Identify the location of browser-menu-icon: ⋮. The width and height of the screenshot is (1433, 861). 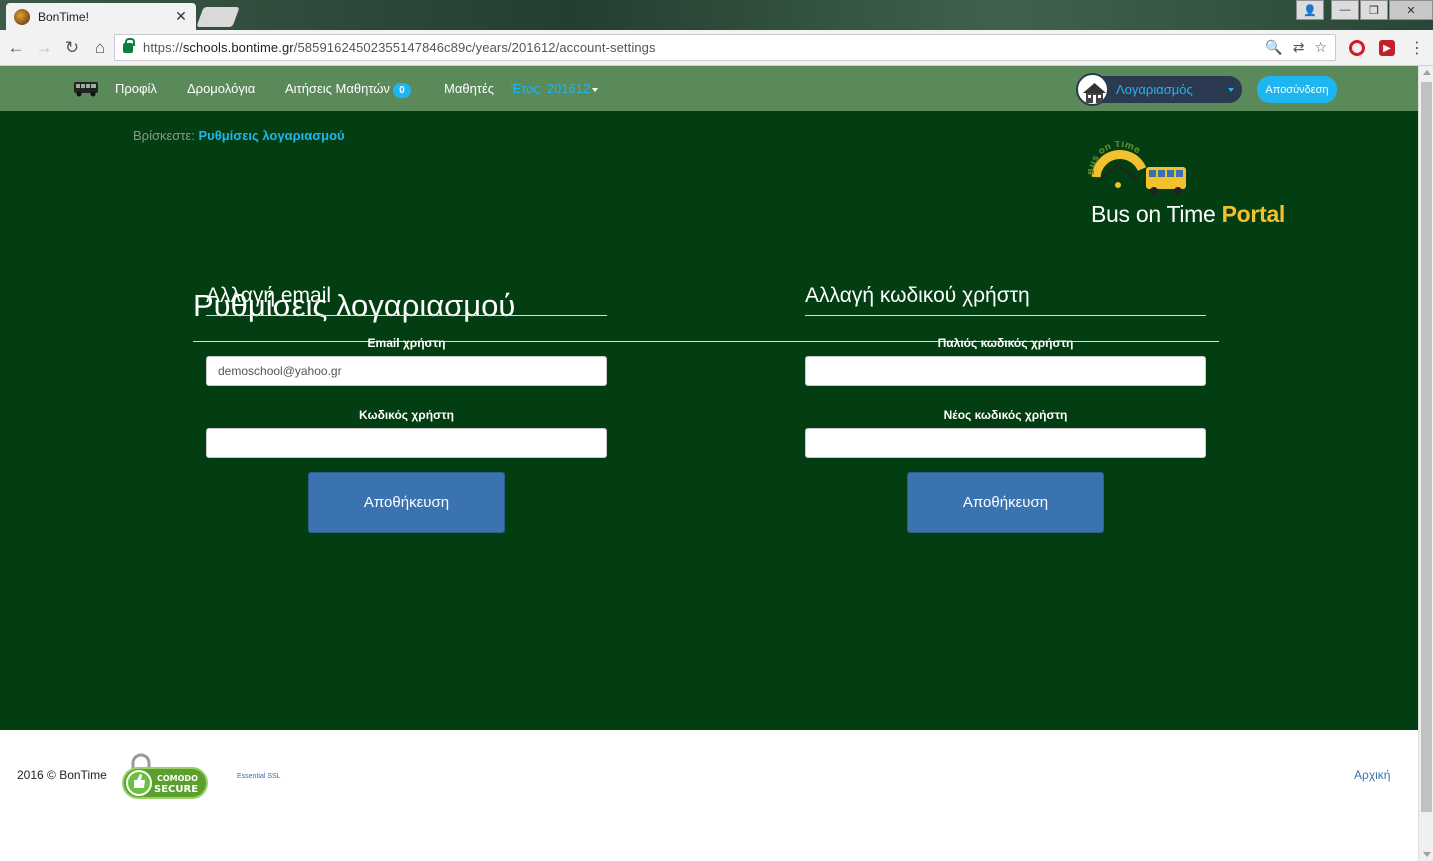
(1417, 48).